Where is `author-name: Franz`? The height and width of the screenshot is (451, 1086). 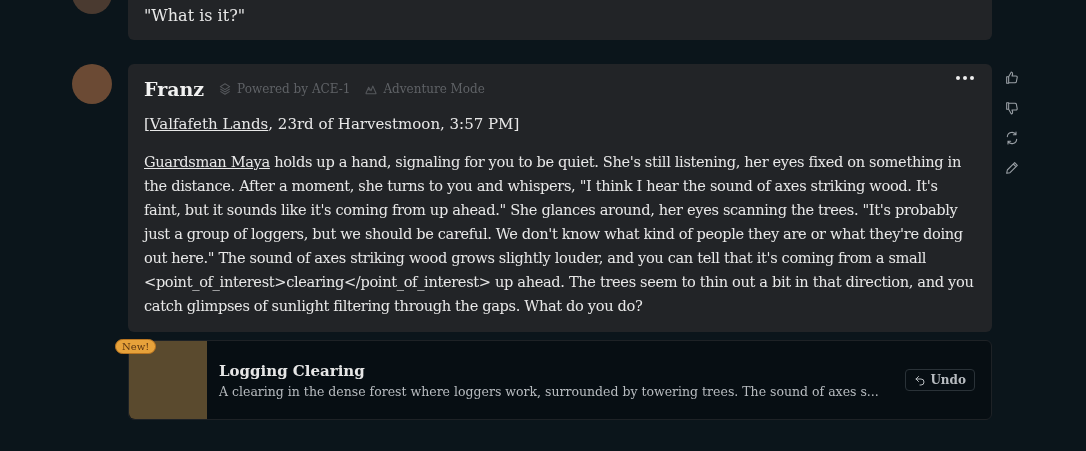 author-name: Franz is located at coordinates (174, 89).